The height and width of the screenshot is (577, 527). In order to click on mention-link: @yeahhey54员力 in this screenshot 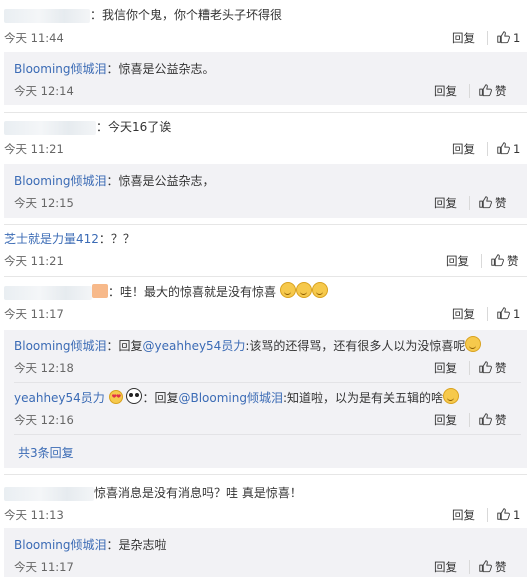, I will do `click(194, 346)`.